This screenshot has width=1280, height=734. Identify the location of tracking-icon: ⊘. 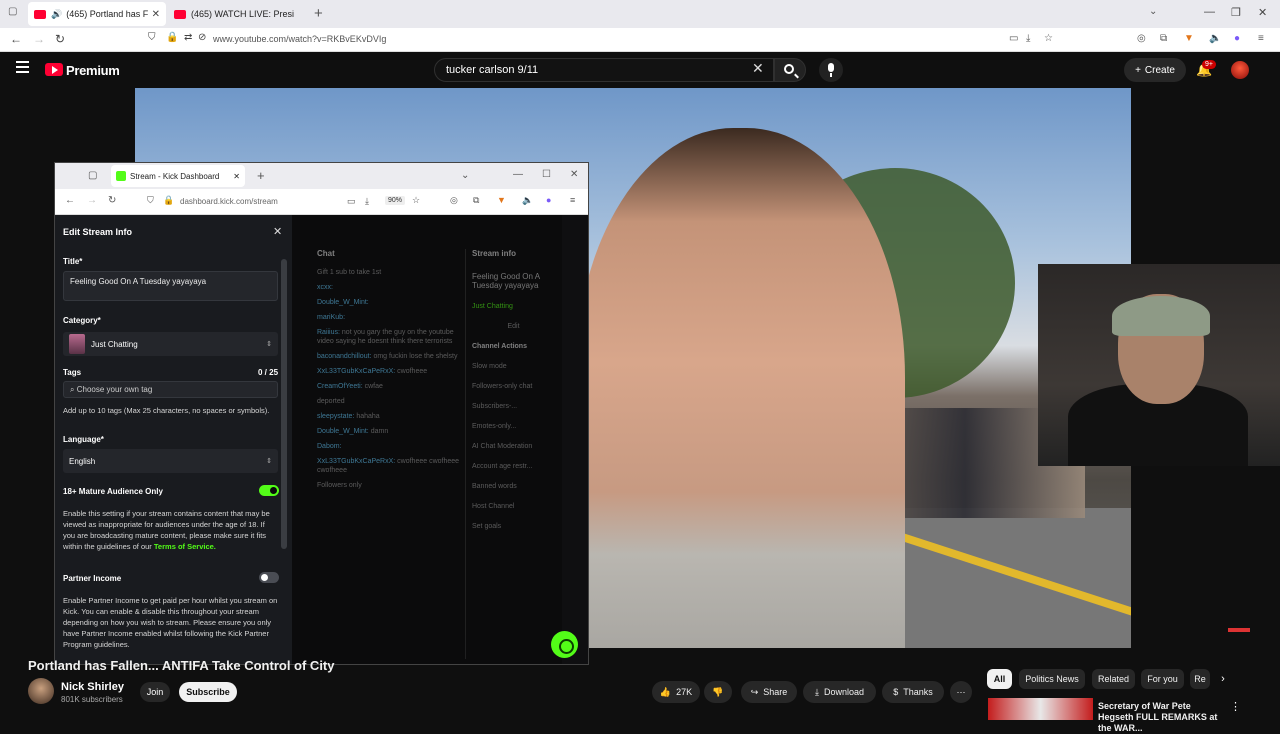
(202, 37).